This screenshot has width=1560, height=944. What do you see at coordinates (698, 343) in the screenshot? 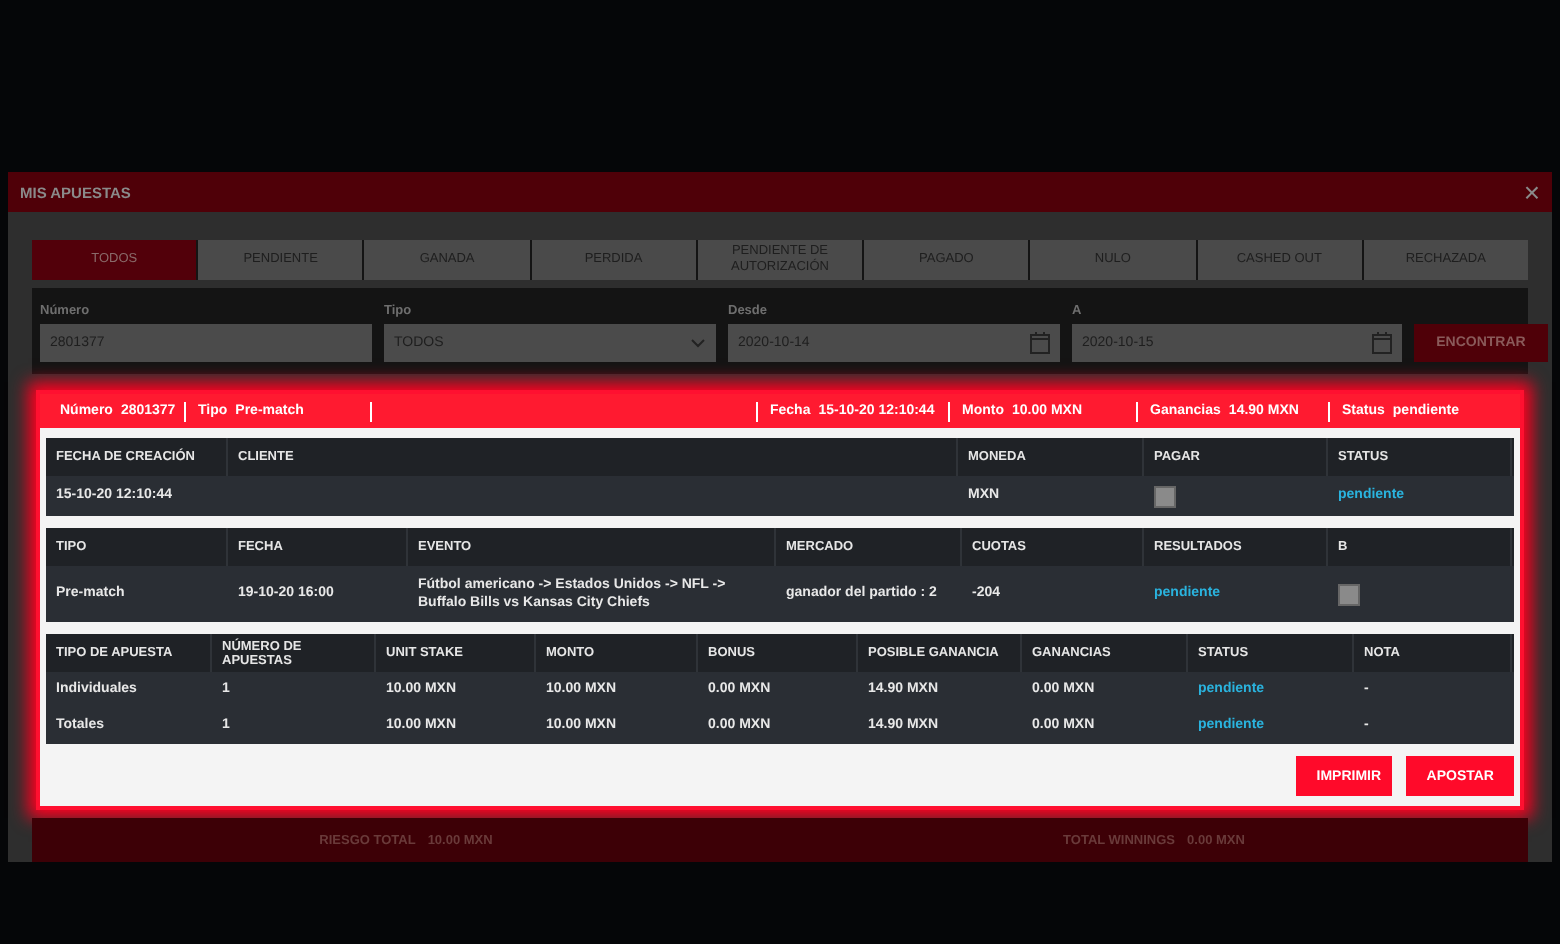
I see `chevron-down-icon` at bounding box center [698, 343].